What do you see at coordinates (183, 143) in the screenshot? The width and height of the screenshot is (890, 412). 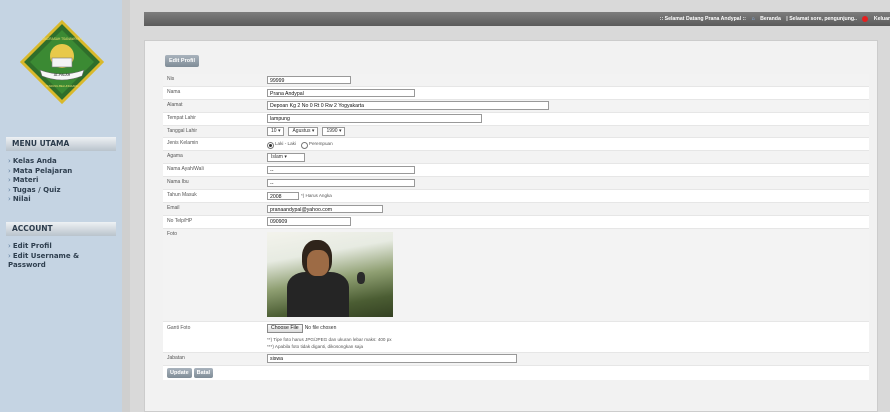 I see `jenis-kelamin-label: Jenis Kelamin` at bounding box center [183, 143].